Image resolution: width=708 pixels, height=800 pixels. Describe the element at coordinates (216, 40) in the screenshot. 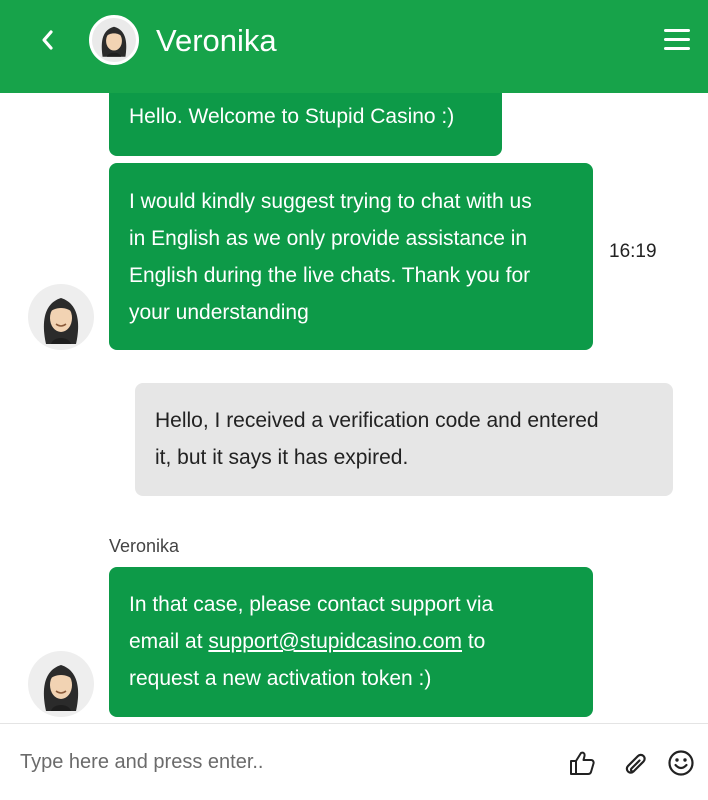

I see `agent-name-title: Veronika` at that location.